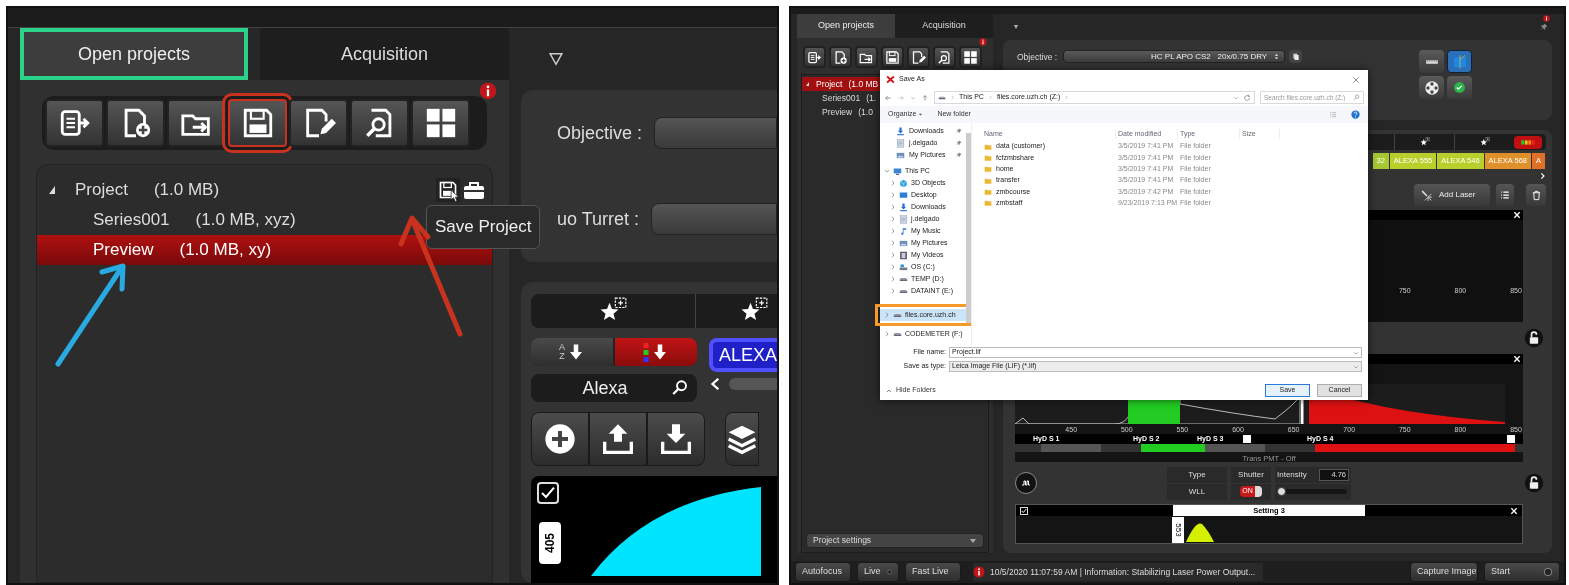 The height and width of the screenshot is (585, 1569). What do you see at coordinates (264, 190) in the screenshot?
I see `tree-item: Project (1.0 MB)` at bounding box center [264, 190].